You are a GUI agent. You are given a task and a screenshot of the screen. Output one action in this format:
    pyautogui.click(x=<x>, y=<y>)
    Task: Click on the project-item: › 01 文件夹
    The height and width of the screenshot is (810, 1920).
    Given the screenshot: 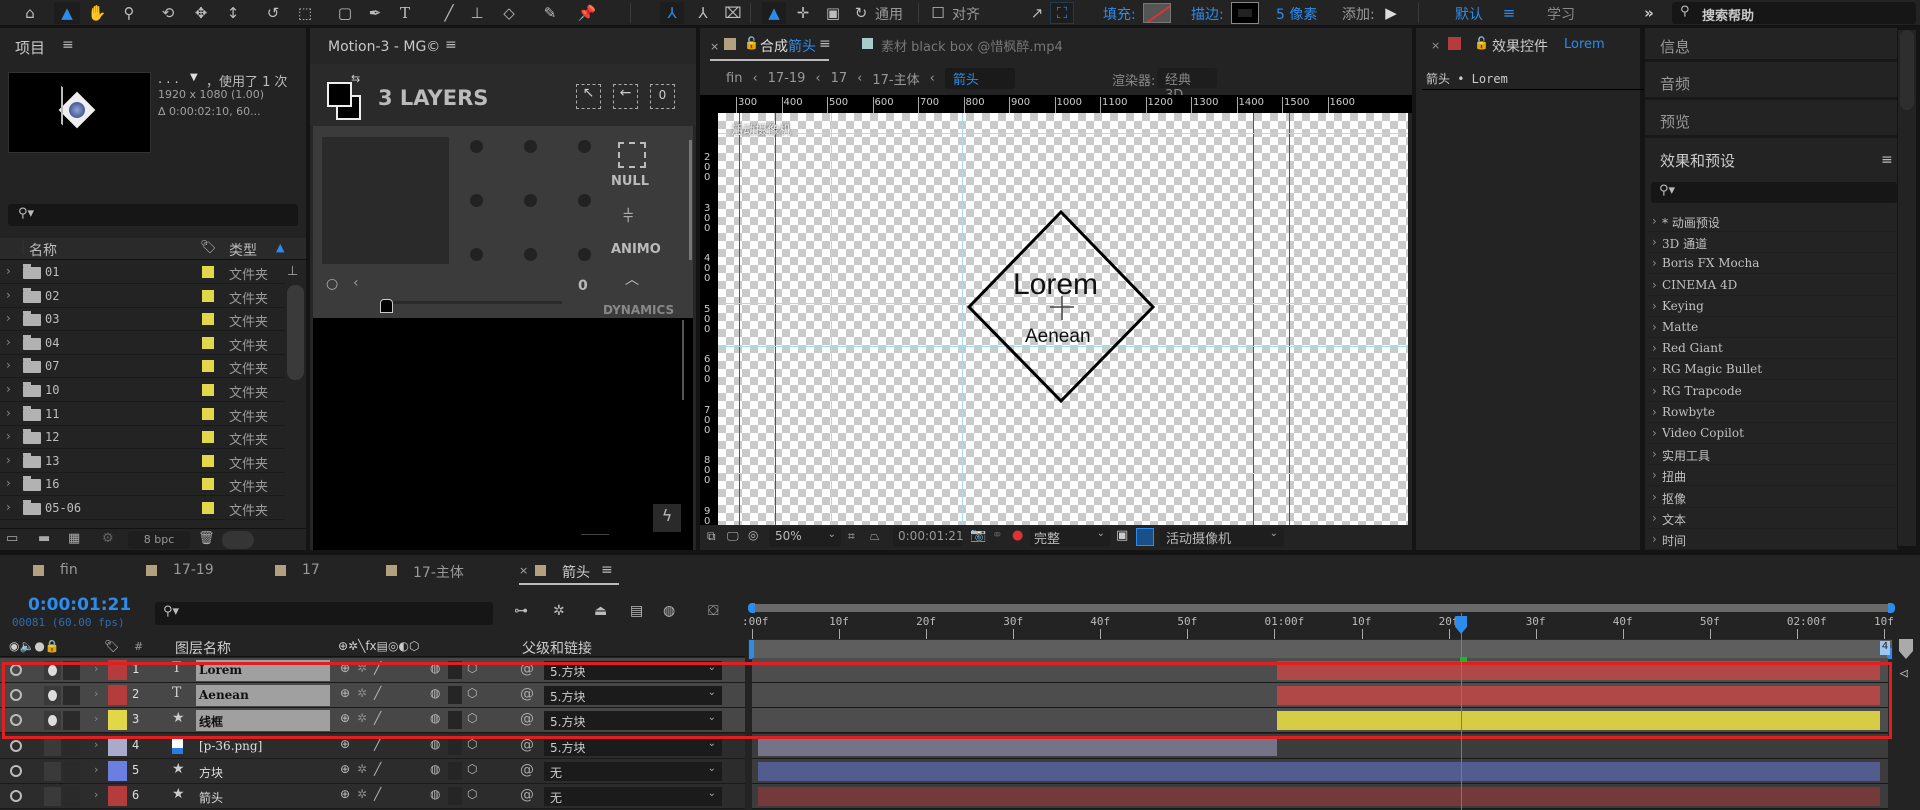 What is the action you would take?
    pyautogui.click(x=142, y=272)
    